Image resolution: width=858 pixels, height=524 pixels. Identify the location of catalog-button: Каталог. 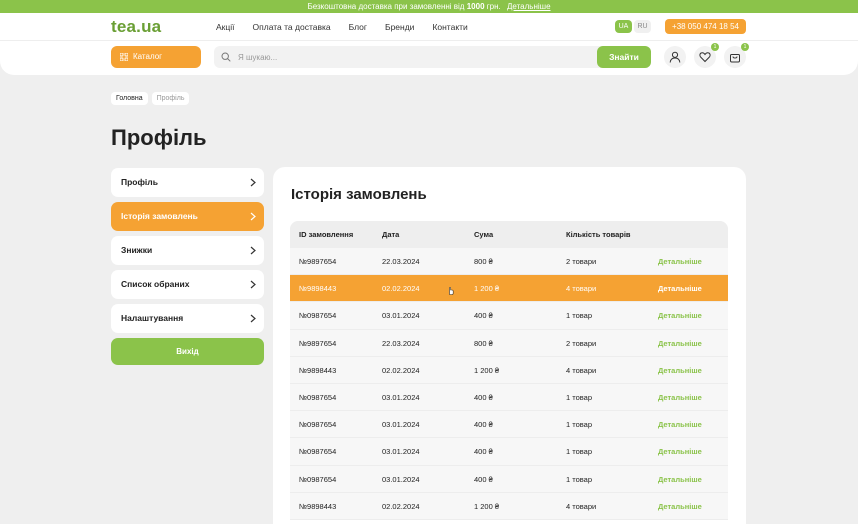
(156, 57).